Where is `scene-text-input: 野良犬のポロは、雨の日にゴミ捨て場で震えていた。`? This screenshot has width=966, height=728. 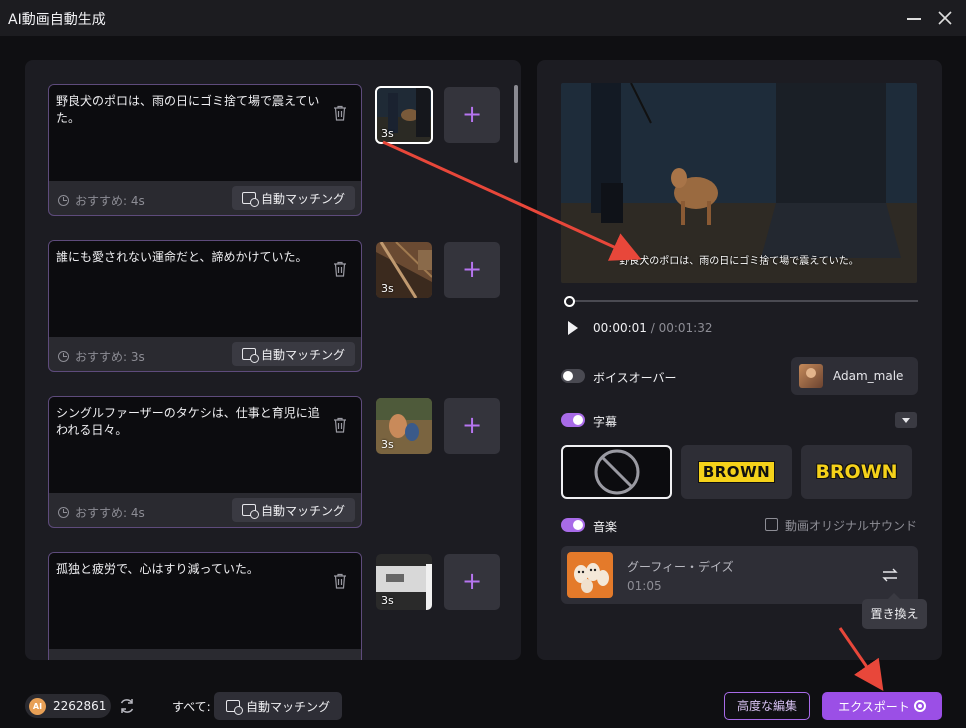 scene-text-input: 野良犬のポロは、雨の日にゴミ捨て場で震えていた。 is located at coordinates (205, 133).